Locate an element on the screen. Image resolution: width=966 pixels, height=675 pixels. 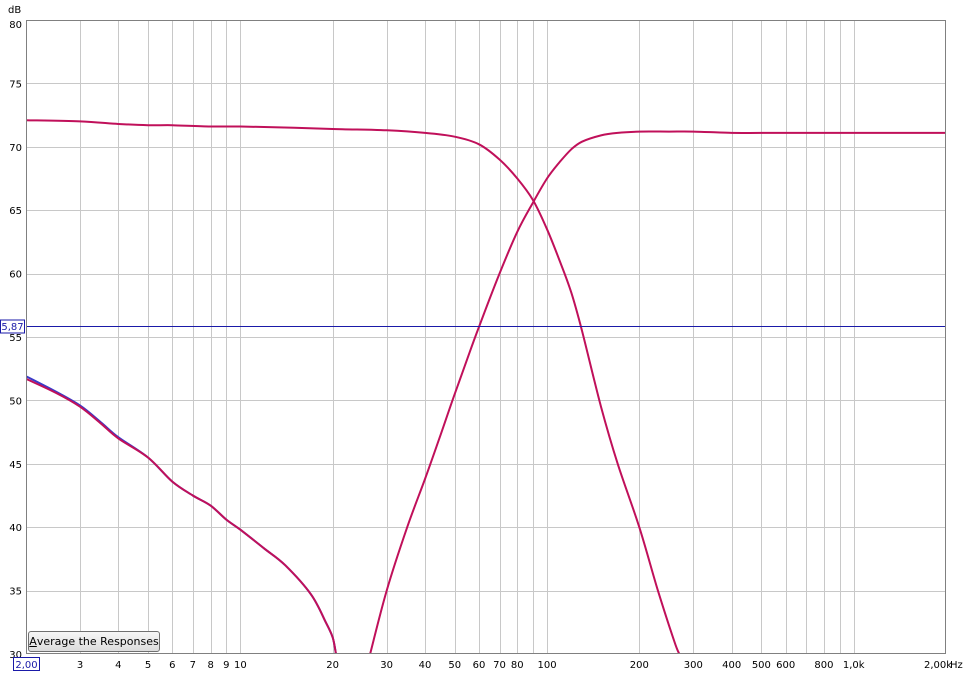
y-tick-label: 45 is located at coordinates (15, 465).